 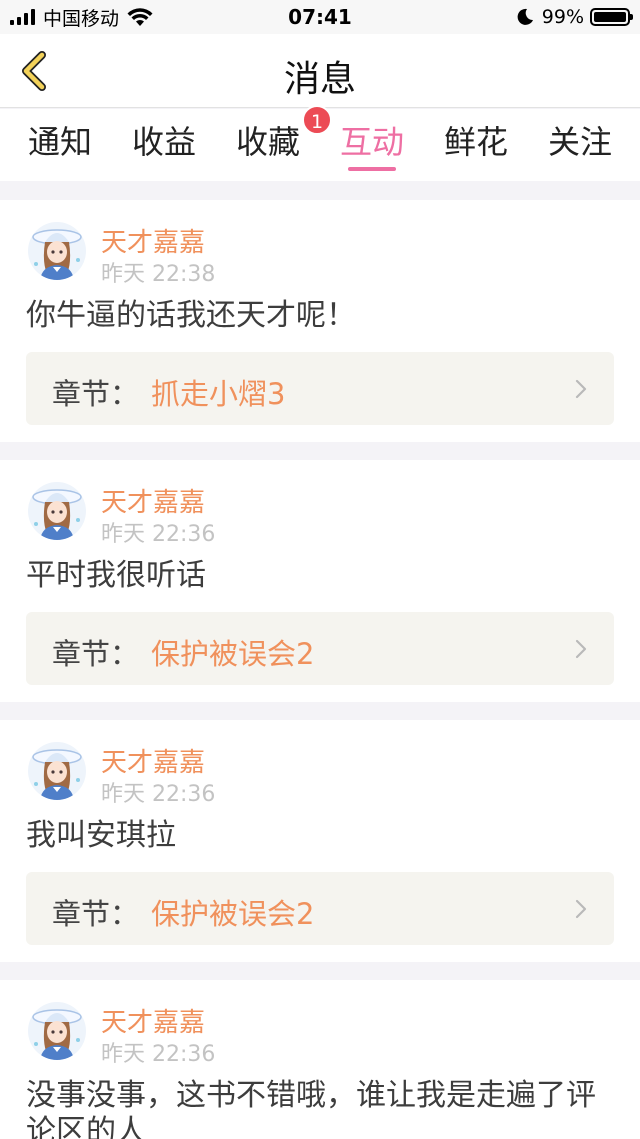 What do you see at coordinates (372, 169) in the screenshot?
I see `active-tab-indicator` at bounding box center [372, 169].